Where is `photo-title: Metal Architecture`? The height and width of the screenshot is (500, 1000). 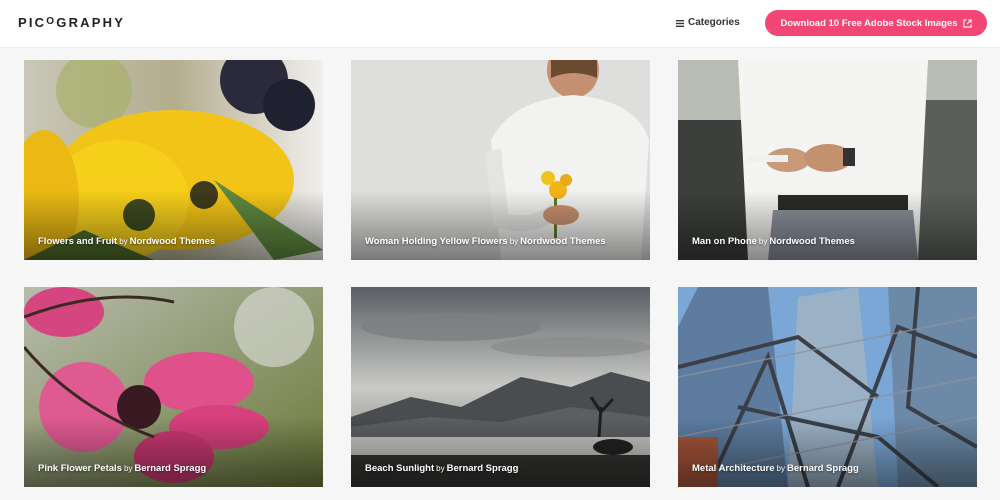 photo-title: Metal Architecture is located at coordinates (733, 468).